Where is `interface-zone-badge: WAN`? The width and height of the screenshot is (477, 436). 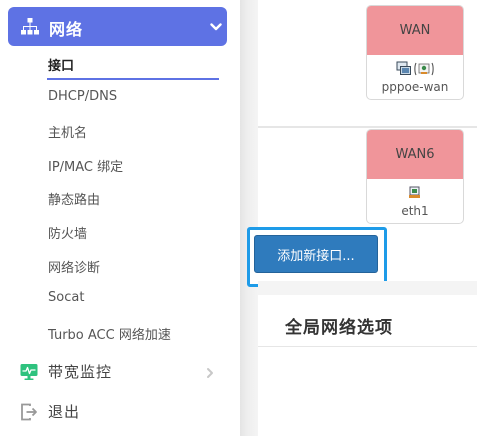
interface-zone-badge: WAN is located at coordinates (415, 30).